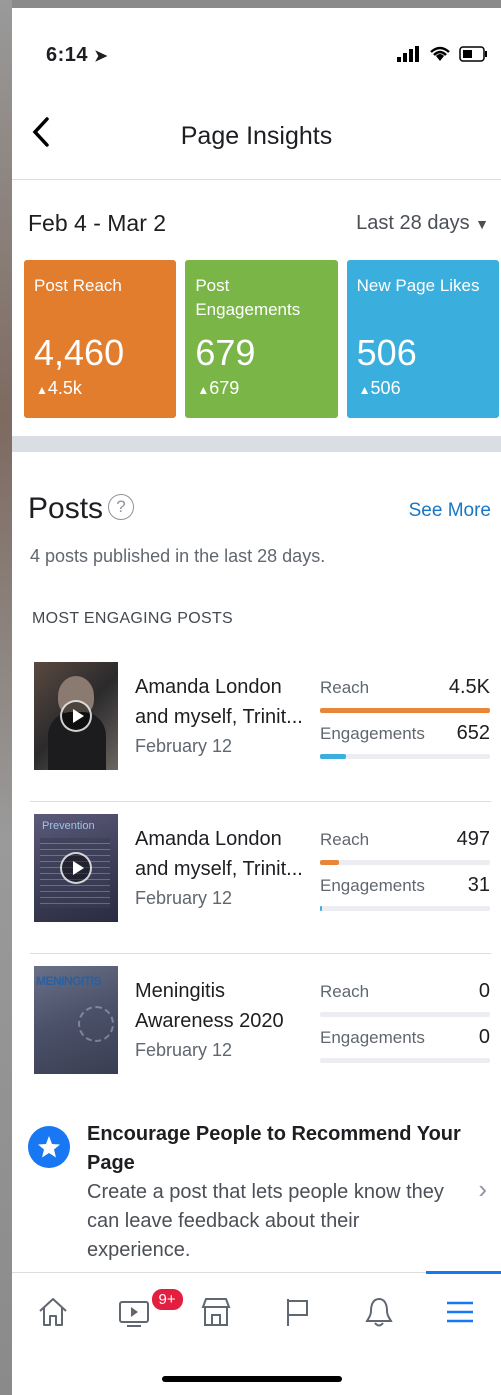 Image resolution: width=501 pixels, height=1395 pixels. Describe the element at coordinates (256, 48) in the screenshot. I see `status-bar: 6:14 ➤` at that location.